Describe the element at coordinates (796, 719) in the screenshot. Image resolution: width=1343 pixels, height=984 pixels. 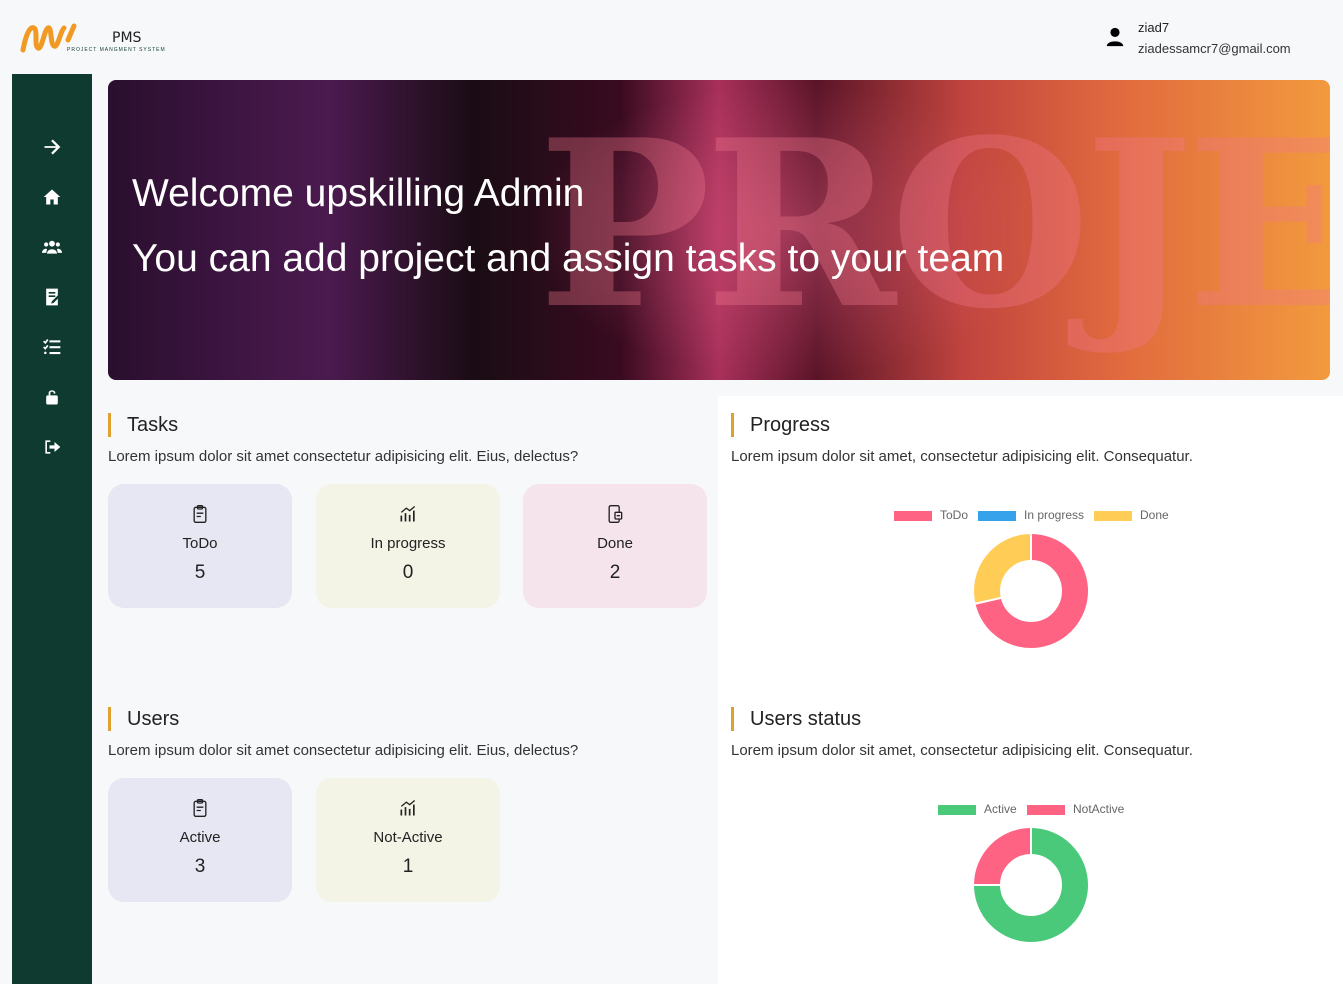
I see `users-status-section-title: Users status` at that location.